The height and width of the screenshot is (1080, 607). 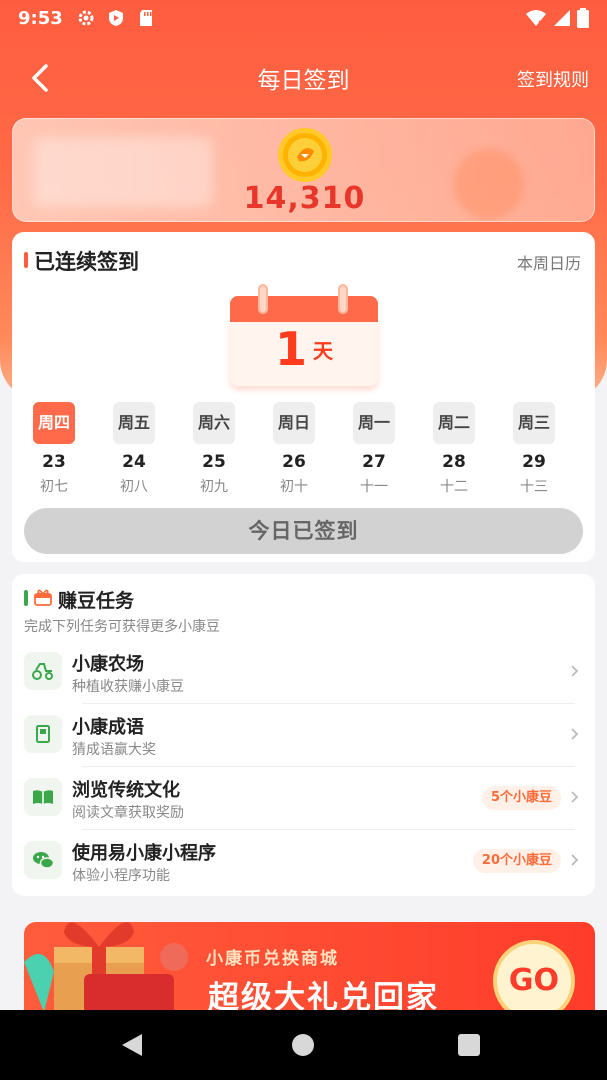 What do you see at coordinates (323, 350) in the screenshot?
I see `streak-unit: 天` at bounding box center [323, 350].